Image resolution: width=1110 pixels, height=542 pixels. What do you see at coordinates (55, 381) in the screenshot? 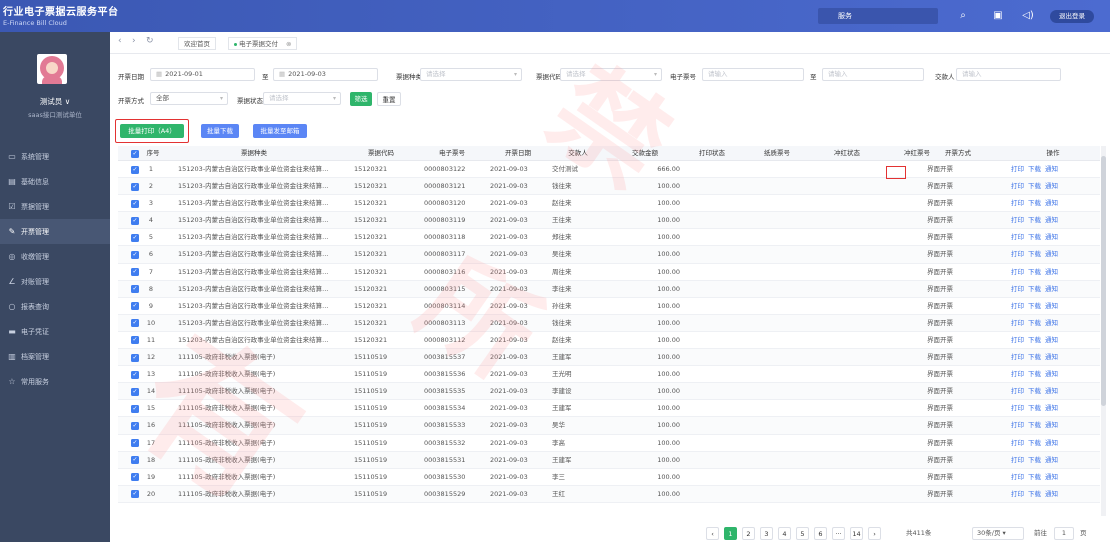
I see `sidebar-item-9: ☆ 常用服务` at bounding box center [55, 381].